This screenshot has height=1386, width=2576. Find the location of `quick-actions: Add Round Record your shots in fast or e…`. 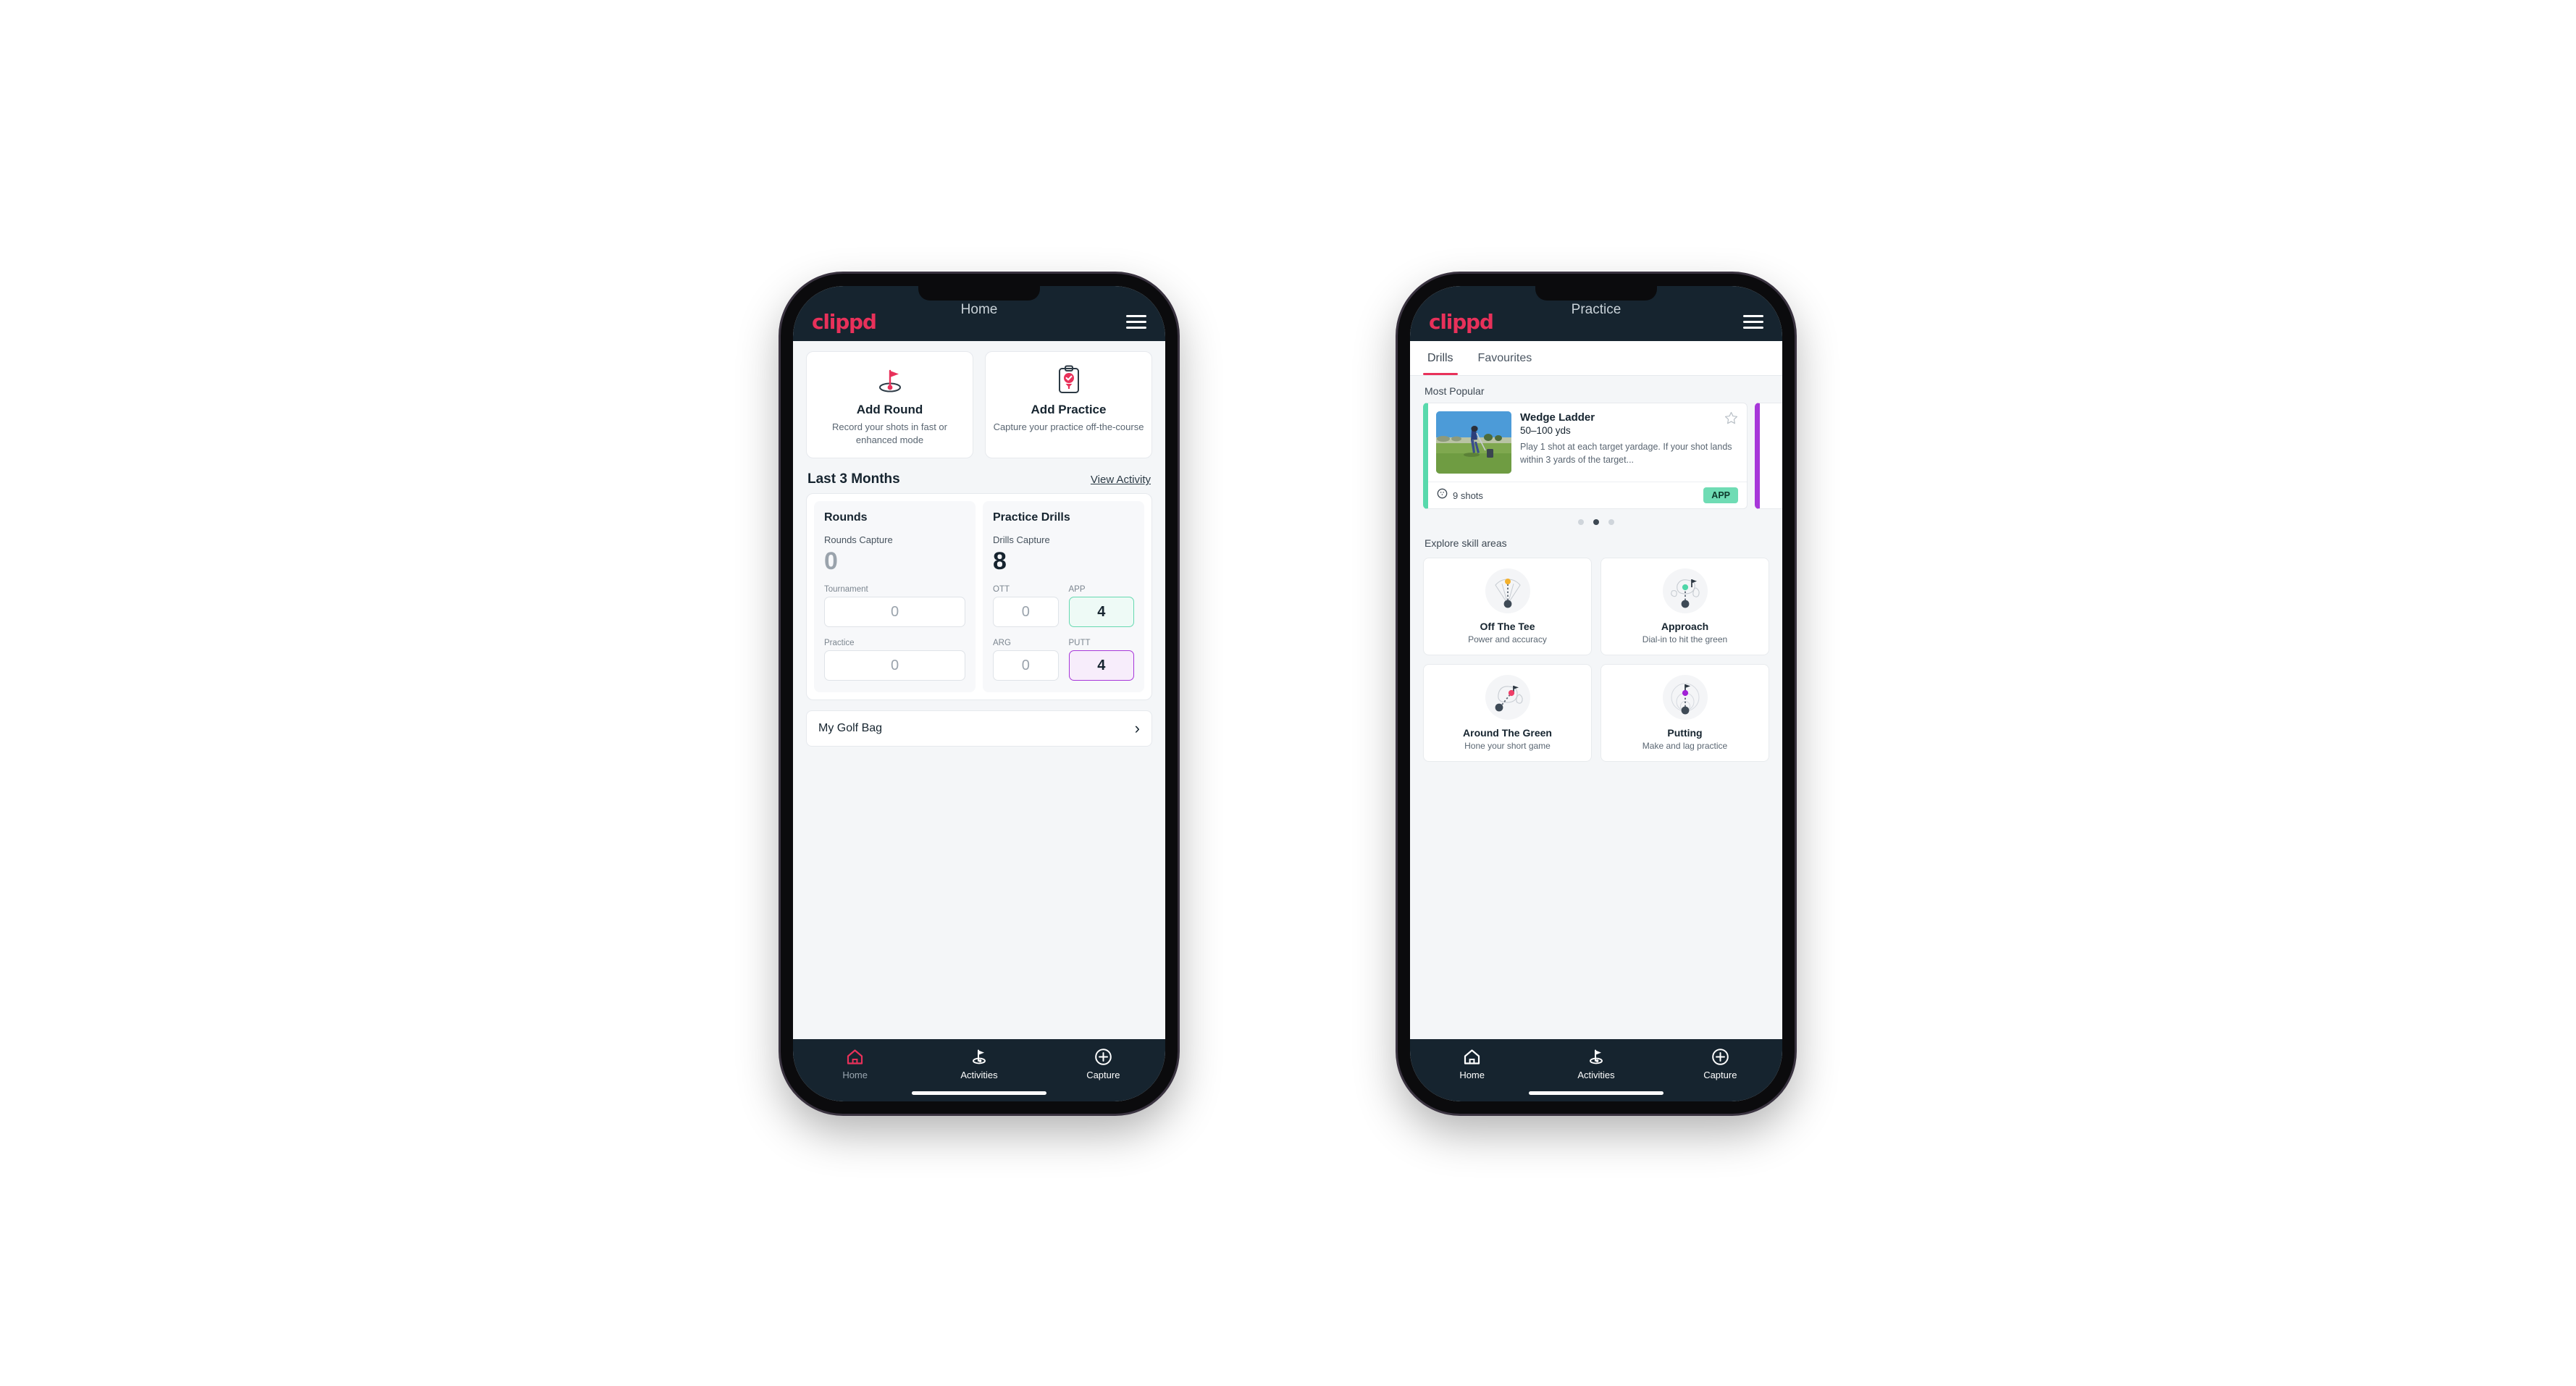

quick-actions: Add Round Record your shots in fast or e… is located at coordinates (979, 400).